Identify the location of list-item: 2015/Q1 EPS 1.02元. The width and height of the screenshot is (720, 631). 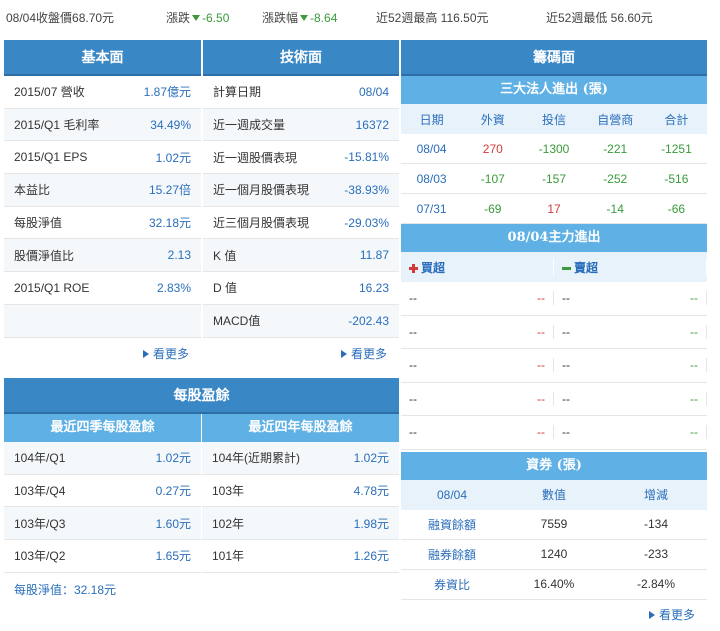
(102, 158).